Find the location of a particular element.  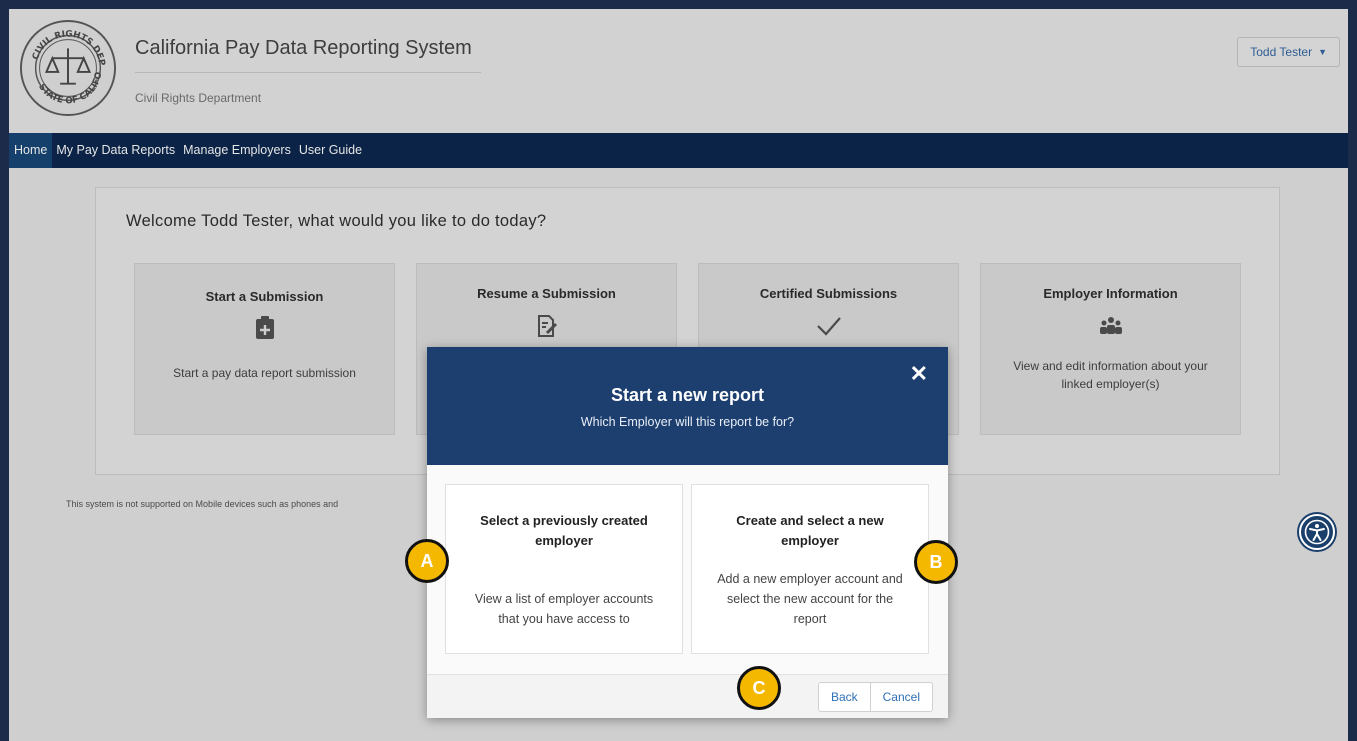

department-subtitle: Civil Rights Department is located at coordinates (198, 98).